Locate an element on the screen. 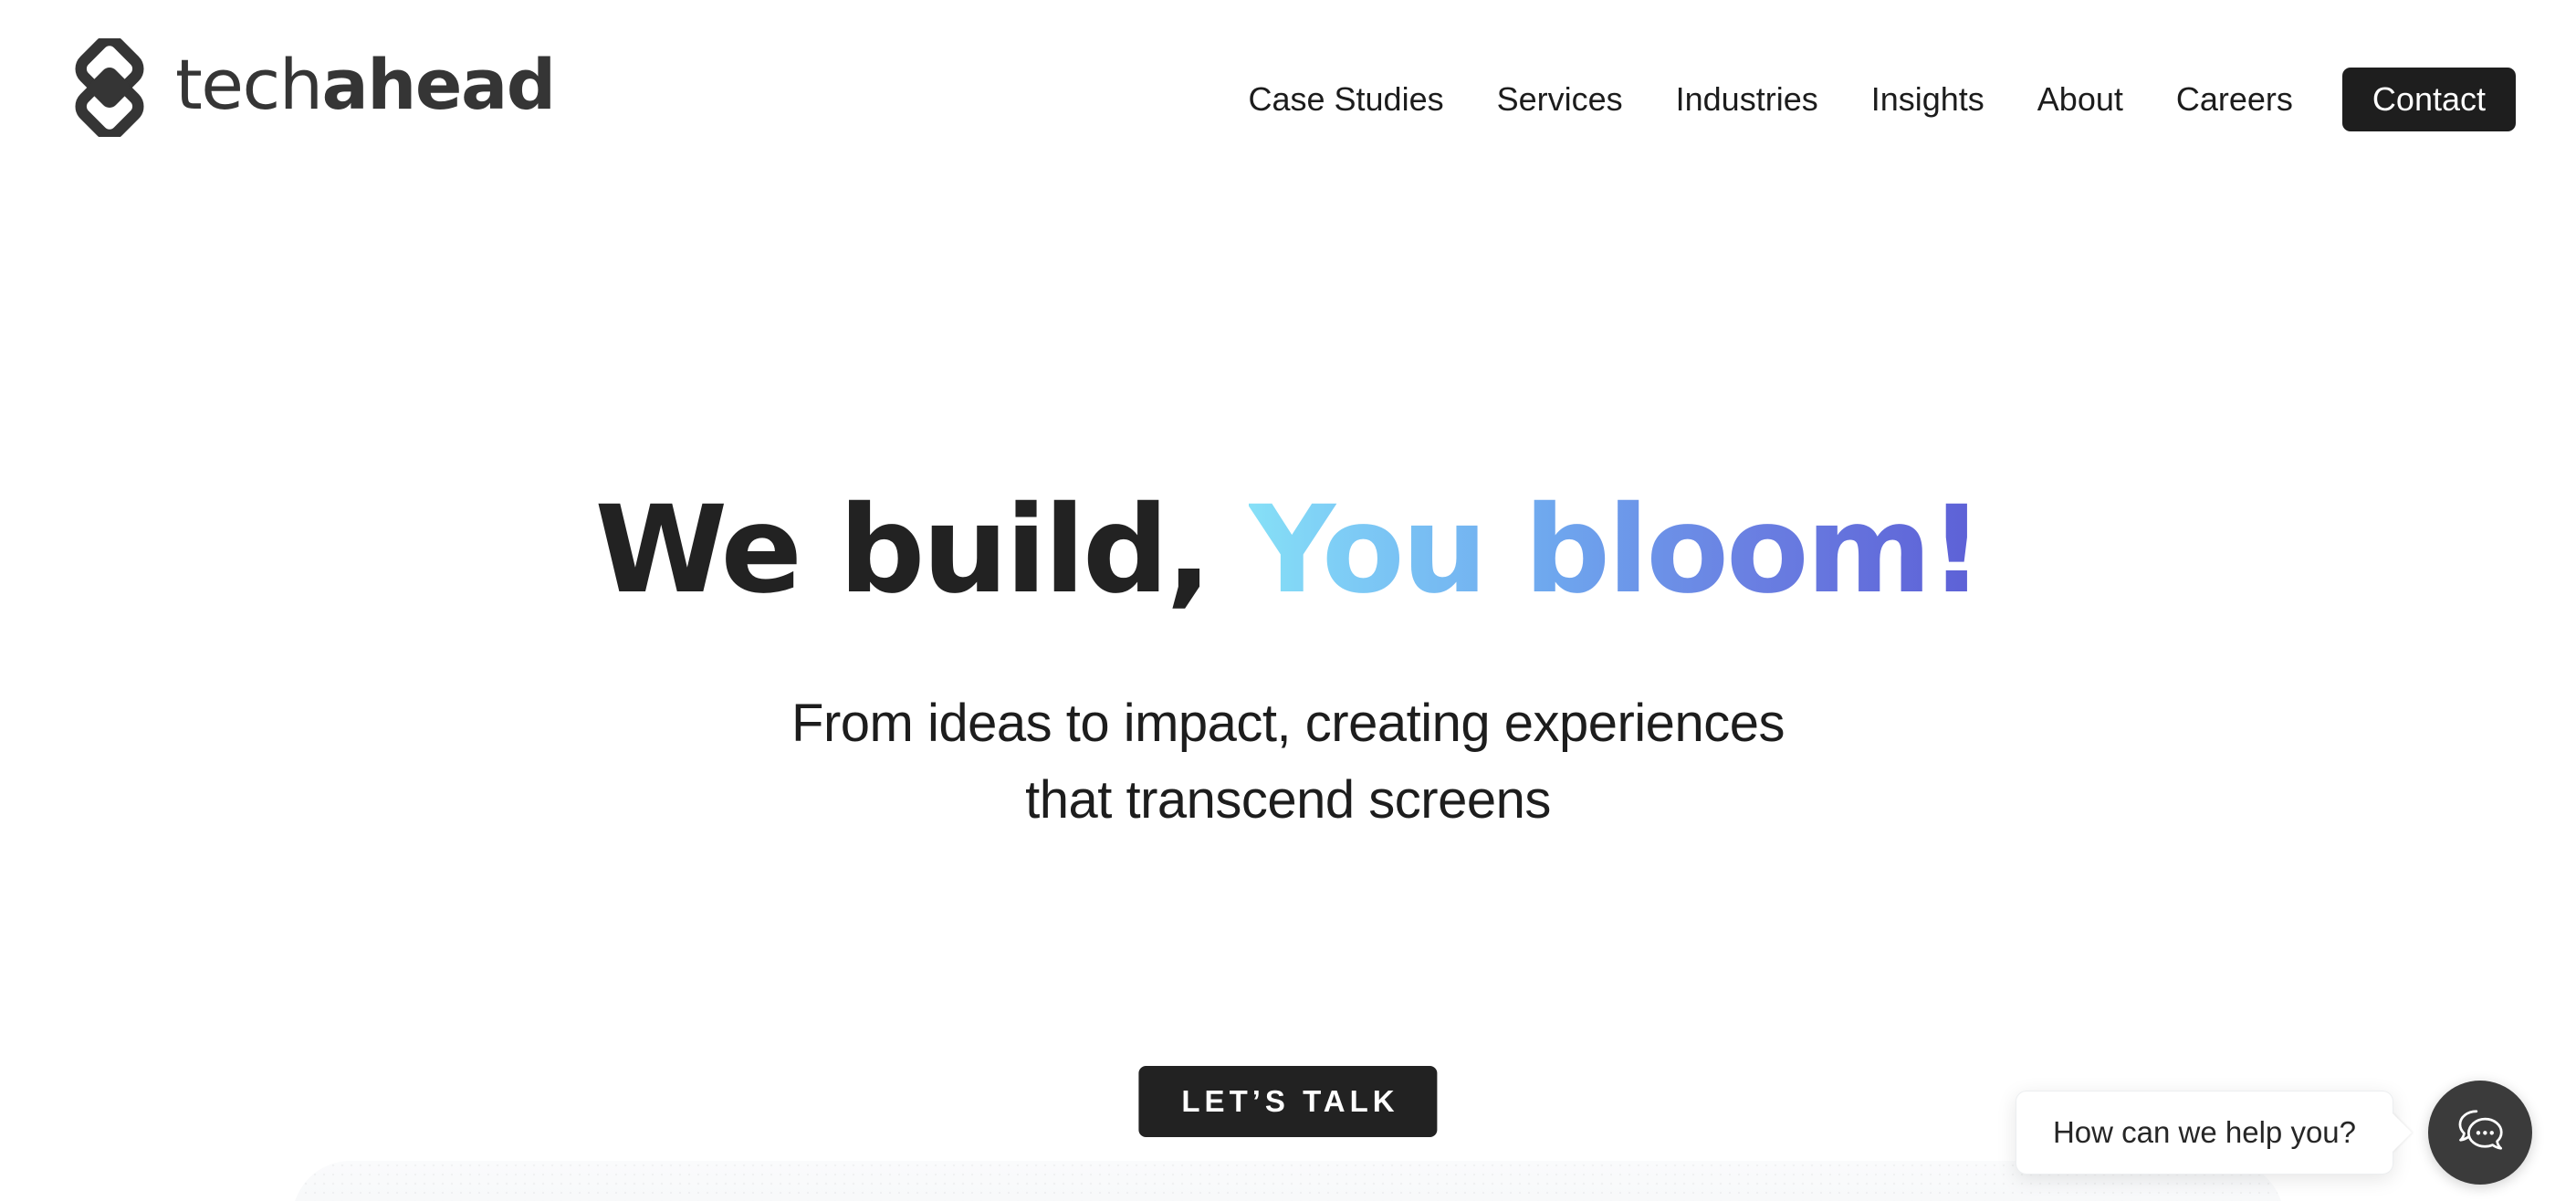 The height and width of the screenshot is (1201, 2576). chat-widget: How can we help you? is located at coordinates (2273, 1133).